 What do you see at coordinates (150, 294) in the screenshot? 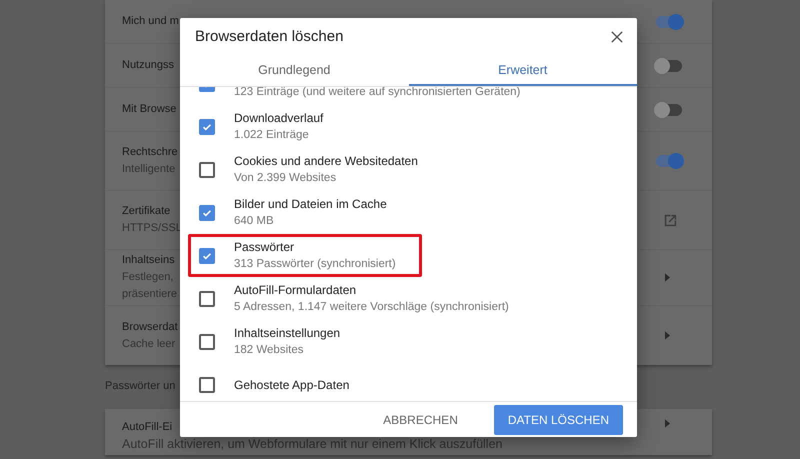
I see `setting-description: präsentiere` at bounding box center [150, 294].